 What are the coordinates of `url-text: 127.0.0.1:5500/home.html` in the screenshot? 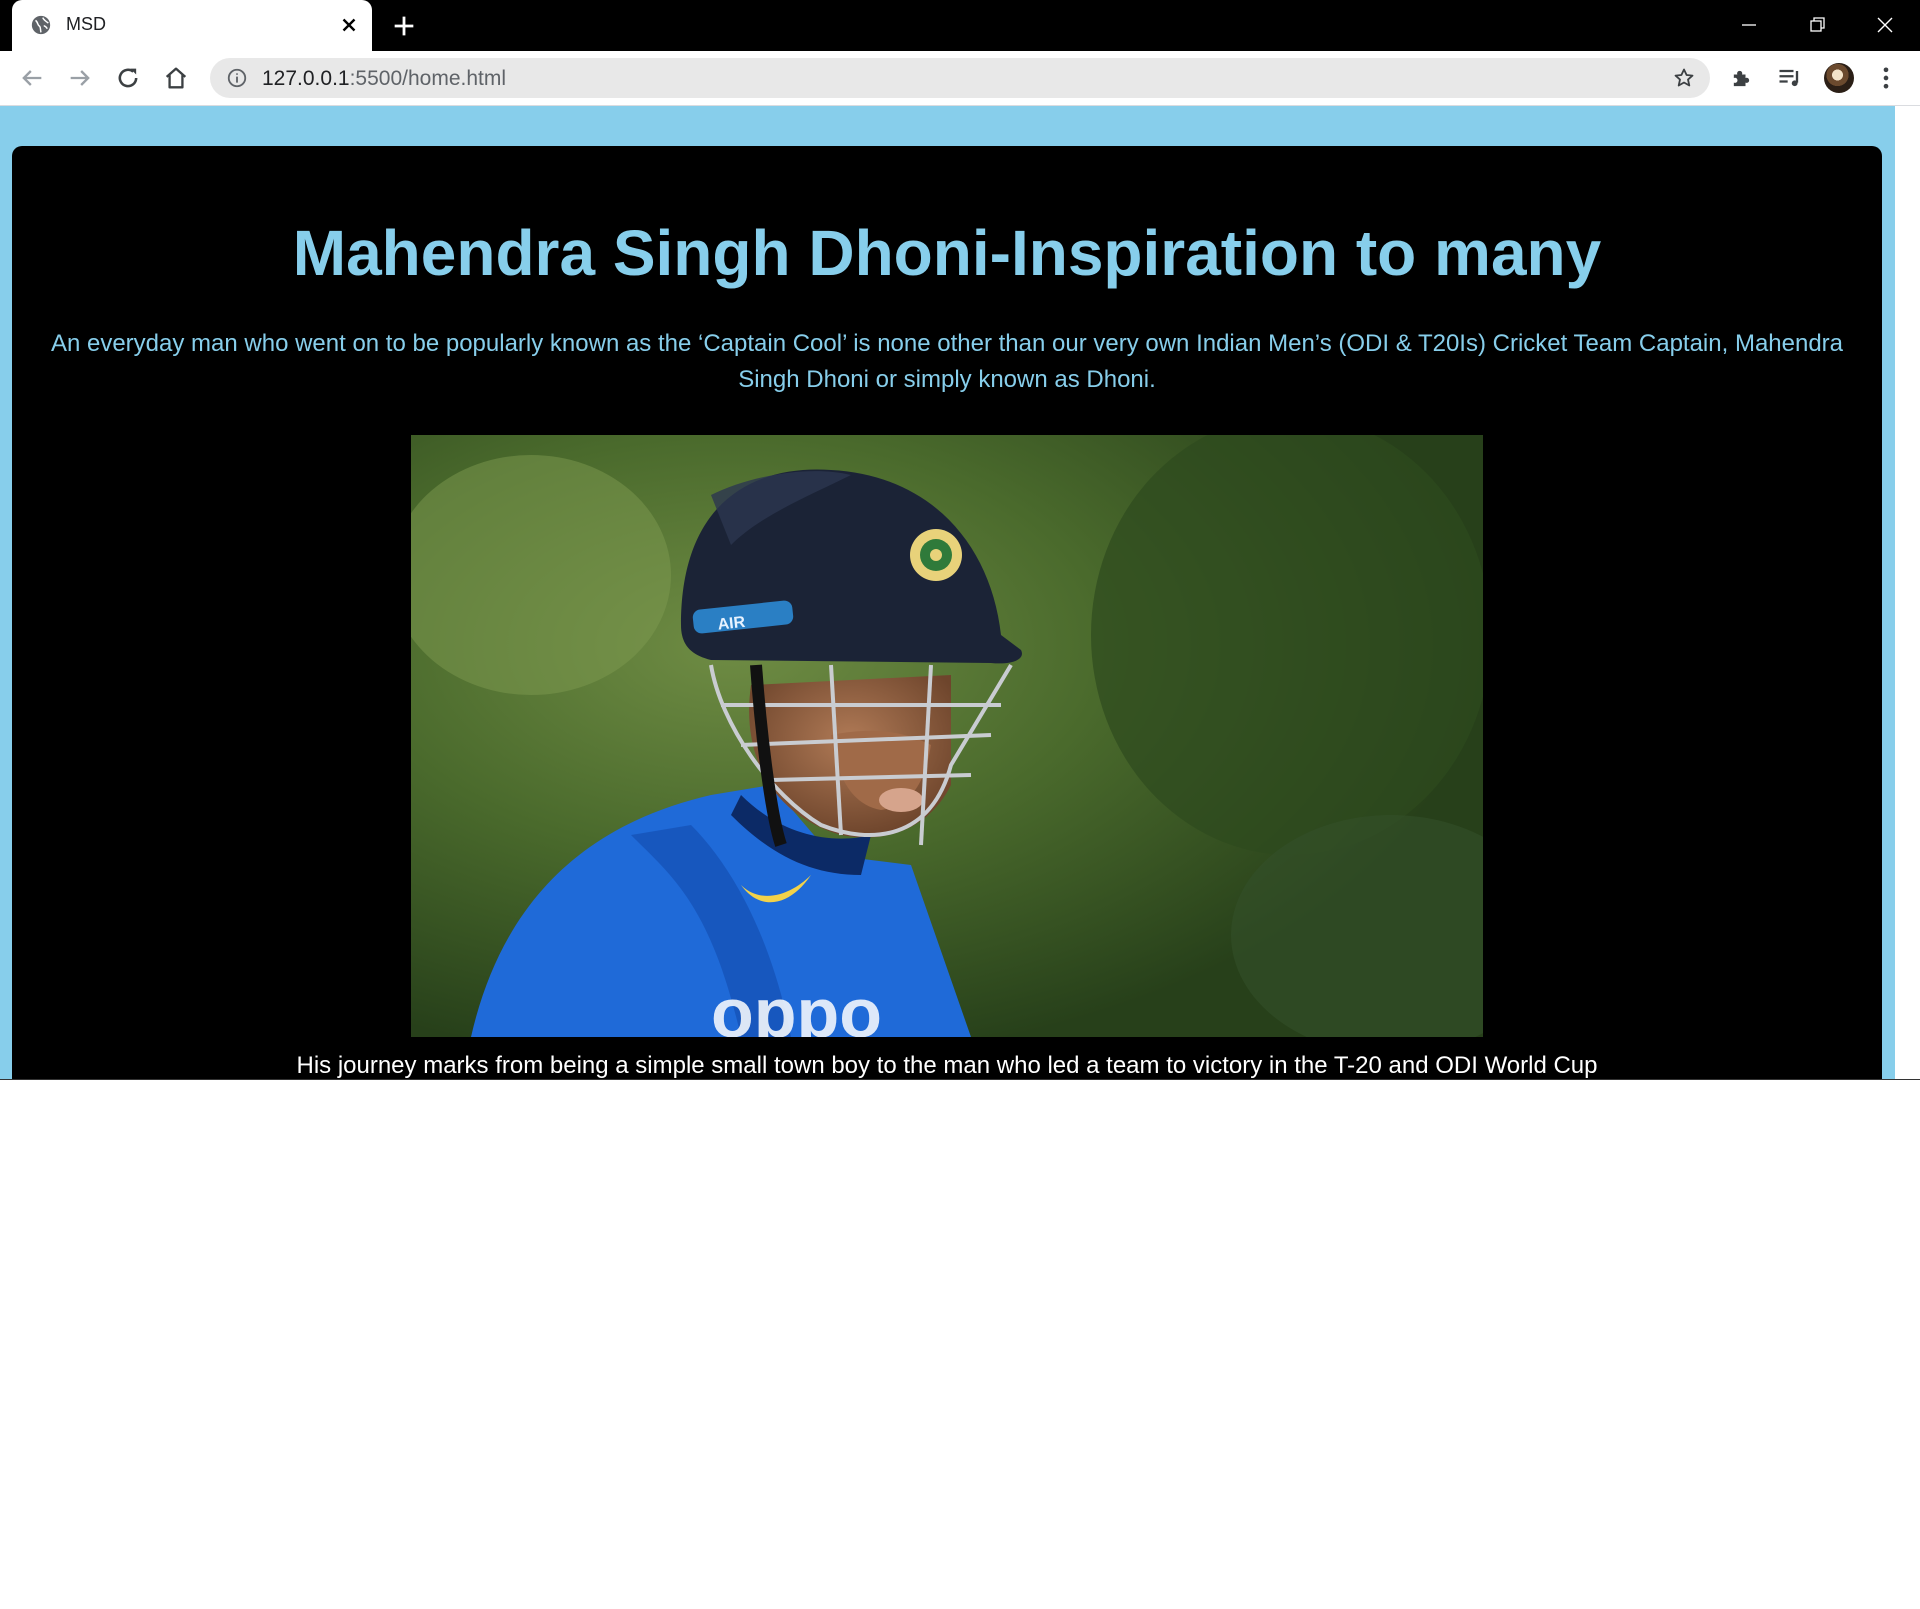 It's located at (384, 79).